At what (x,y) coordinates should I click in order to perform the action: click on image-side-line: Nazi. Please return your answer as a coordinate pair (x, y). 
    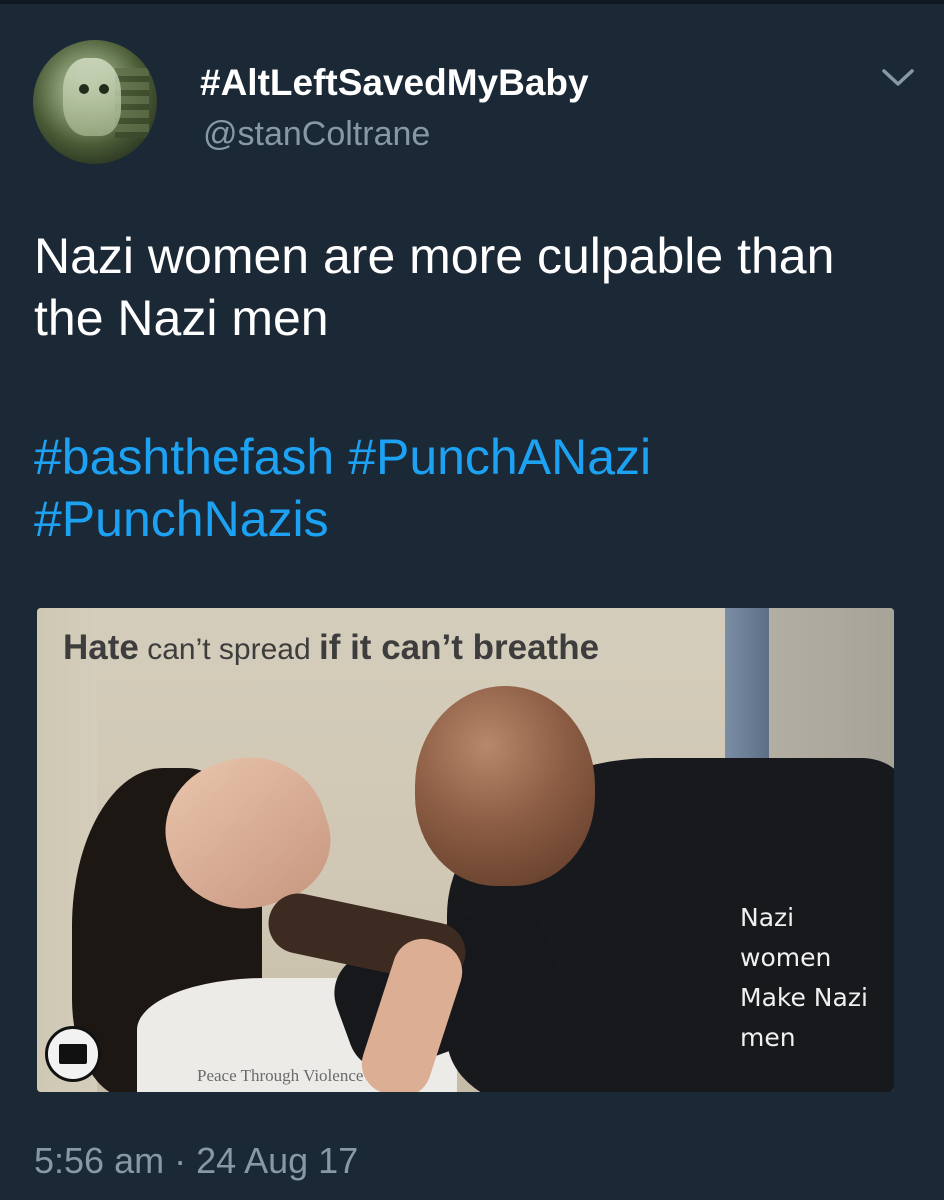
    Looking at the image, I should click on (767, 917).